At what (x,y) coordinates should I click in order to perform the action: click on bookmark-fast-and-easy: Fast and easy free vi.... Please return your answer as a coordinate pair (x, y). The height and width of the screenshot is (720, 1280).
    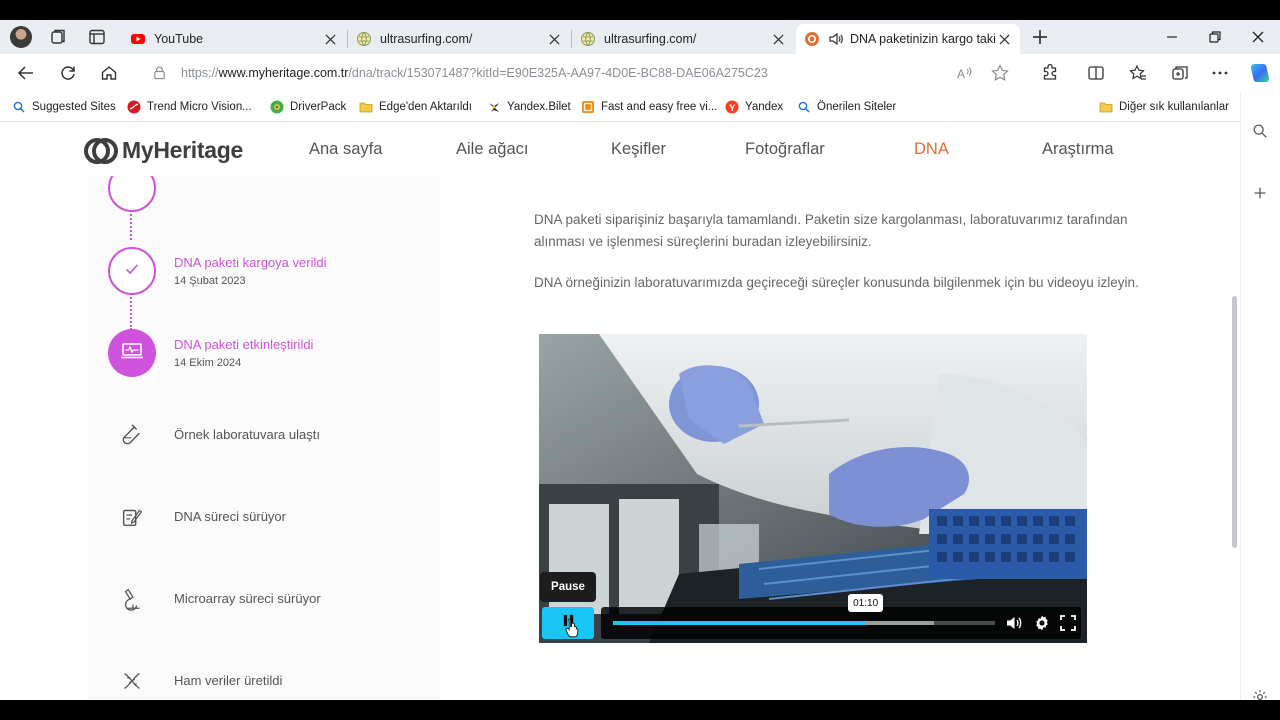
    Looking at the image, I should click on (649, 107).